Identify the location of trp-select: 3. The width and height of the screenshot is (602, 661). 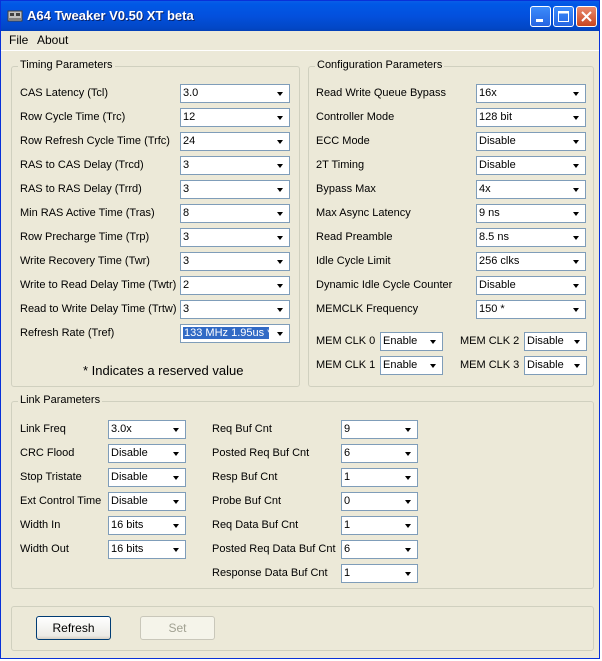
(235, 237).